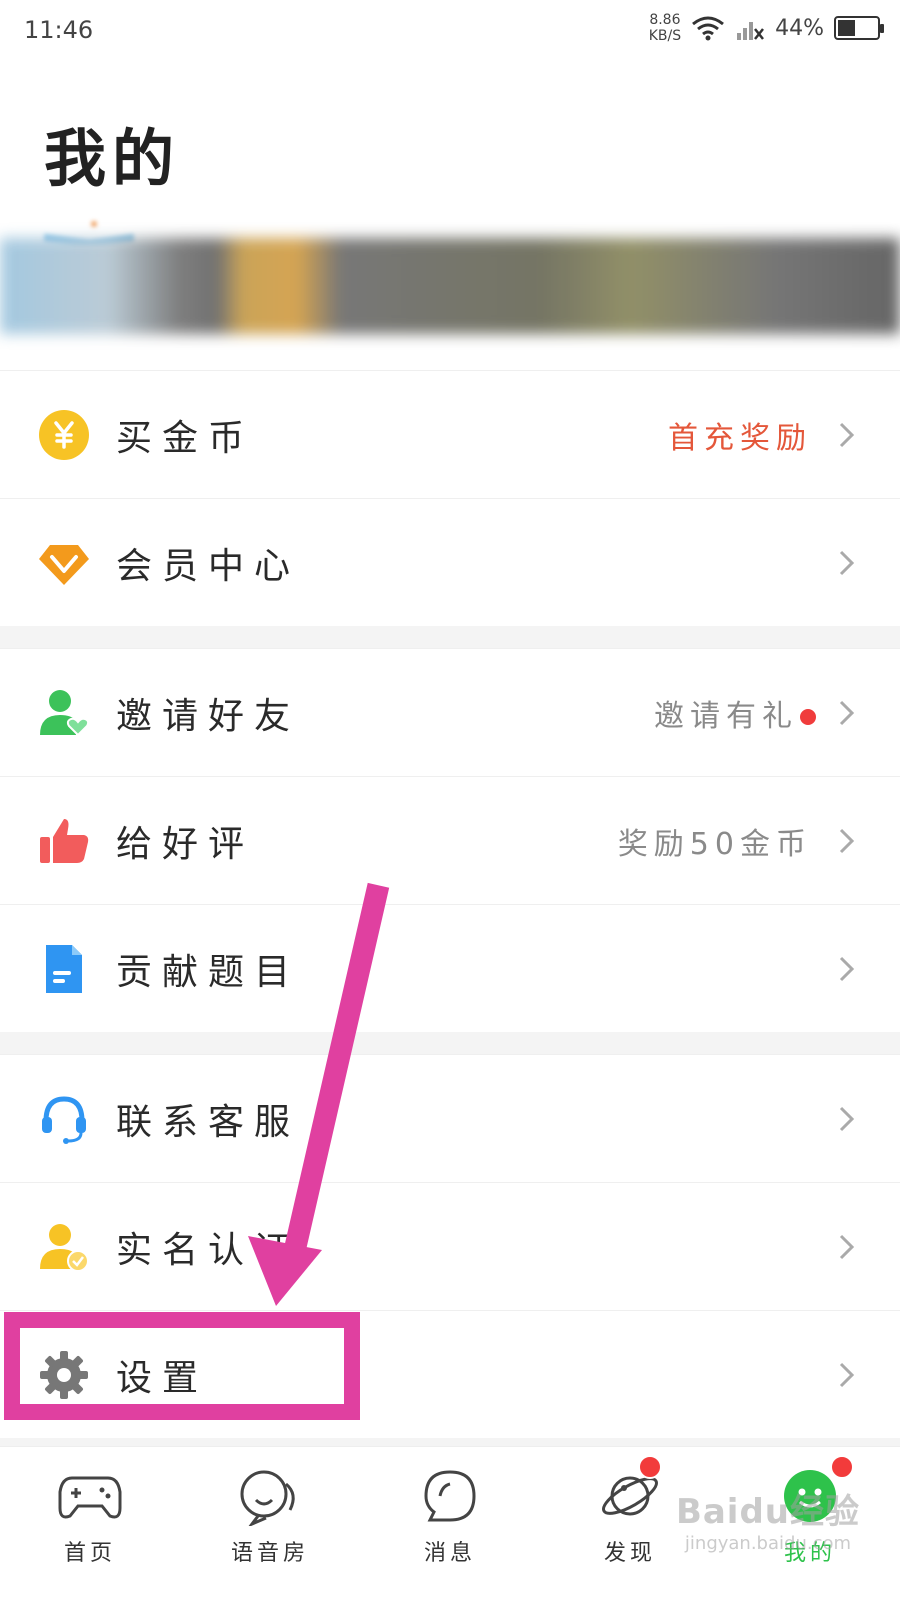 The height and width of the screenshot is (1600, 900). I want to click on diamond-icon, so click(64, 563).